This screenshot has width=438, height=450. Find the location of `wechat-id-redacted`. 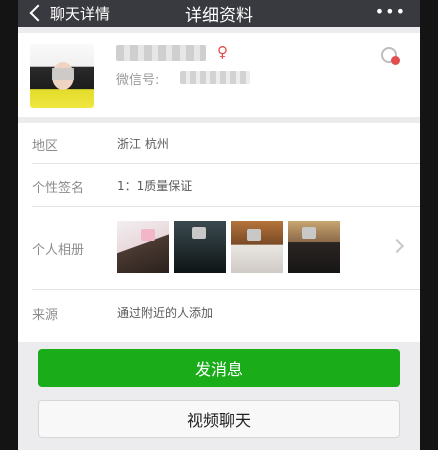

wechat-id-redacted is located at coordinates (215, 77).